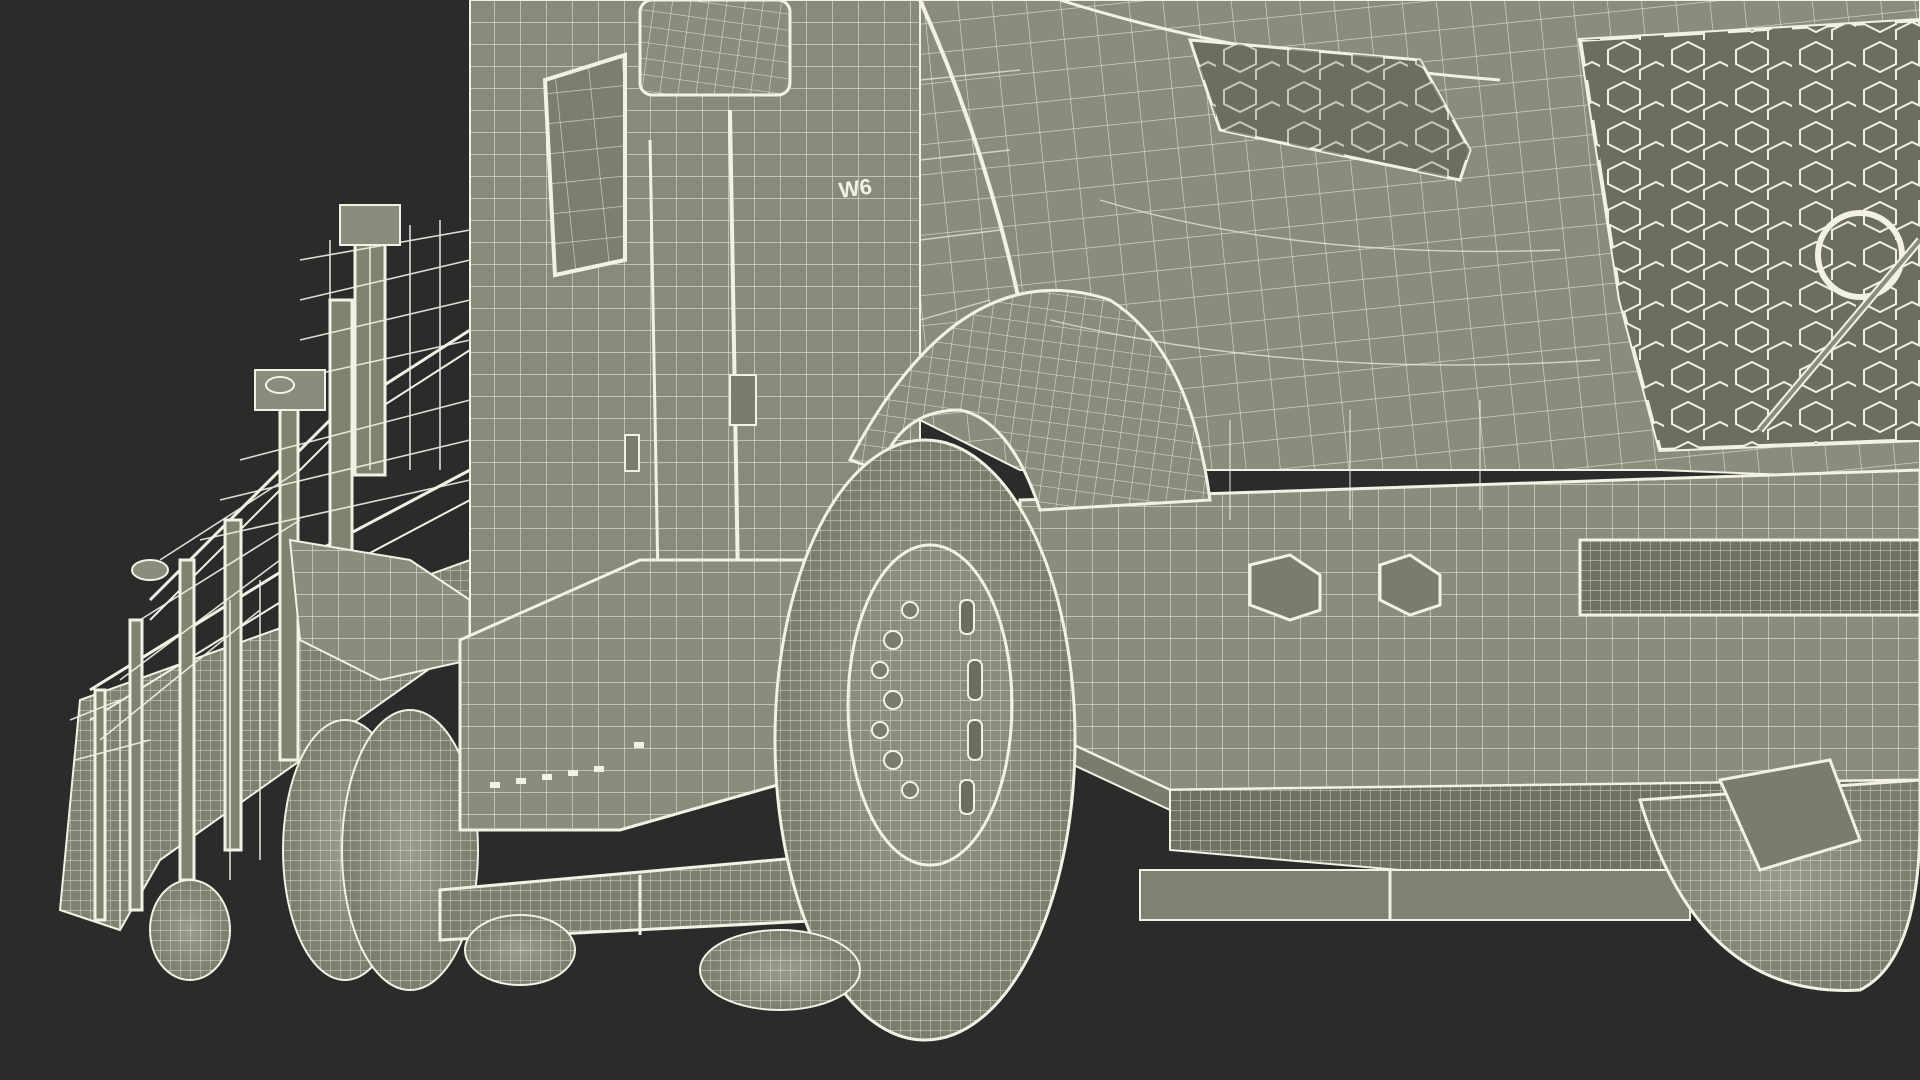 This screenshot has height=1080, width=1920. What do you see at coordinates (855, 188) in the screenshot?
I see `cab-model-badge: W6` at bounding box center [855, 188].